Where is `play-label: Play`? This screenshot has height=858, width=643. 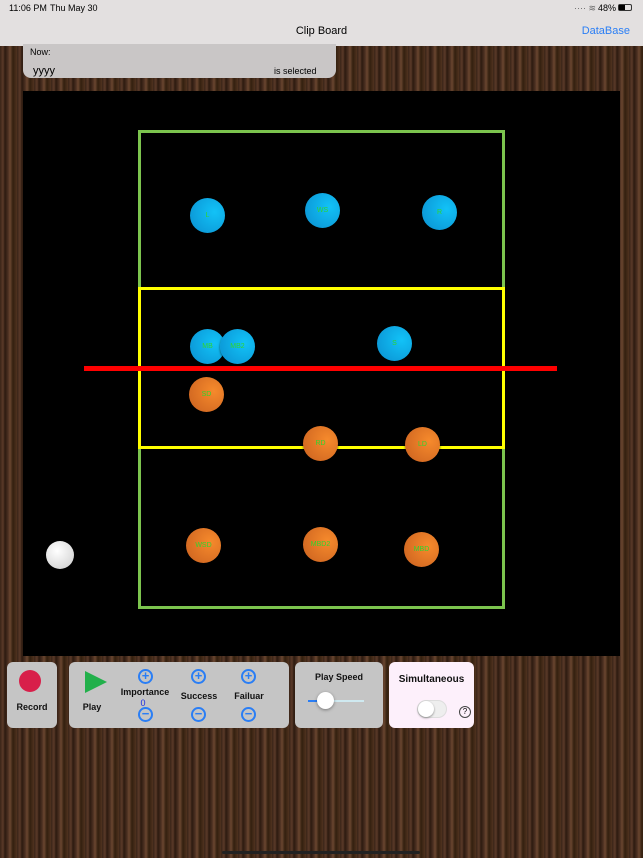
play-label: Play is located at coordinates (92, 707).